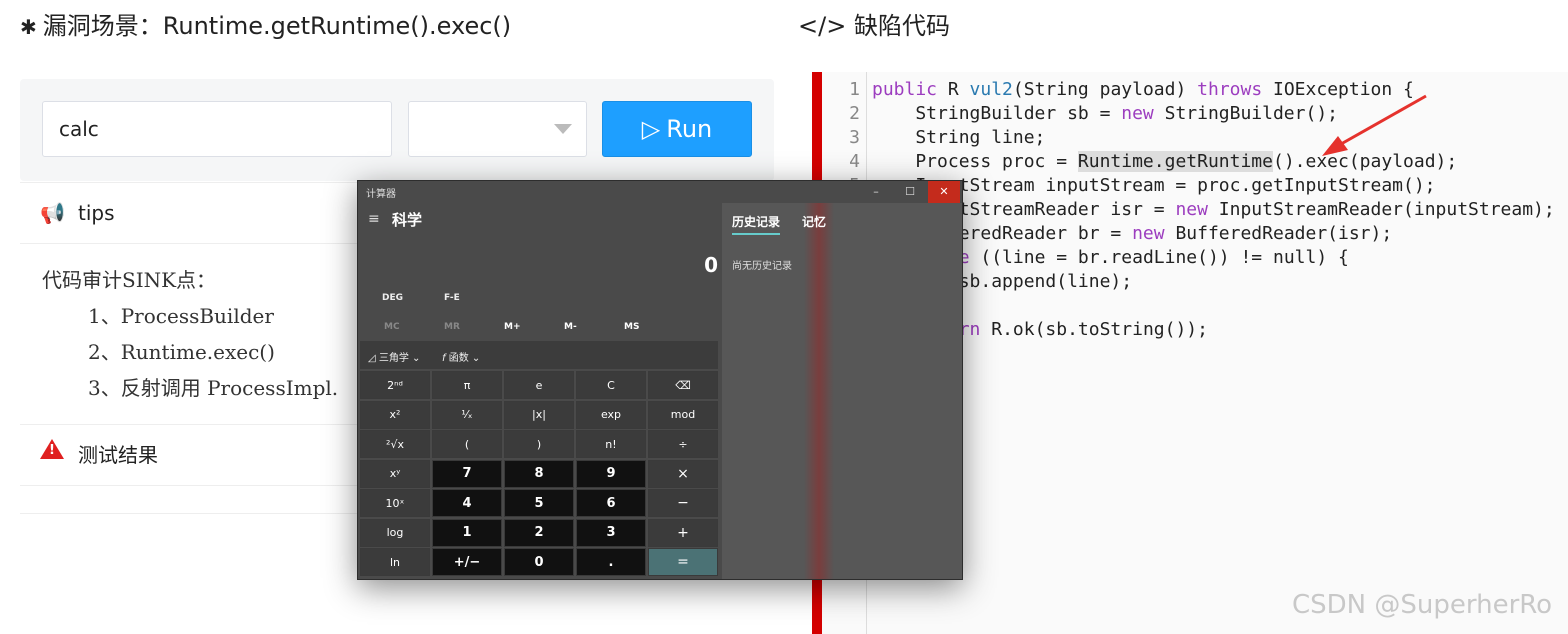 Image resolution: width=1568 pixels, height=634 pixels. What do you see at coordinates (611, 503) in the screenshot?
I see `calc-key: 6` at bounding box center [611, 503].